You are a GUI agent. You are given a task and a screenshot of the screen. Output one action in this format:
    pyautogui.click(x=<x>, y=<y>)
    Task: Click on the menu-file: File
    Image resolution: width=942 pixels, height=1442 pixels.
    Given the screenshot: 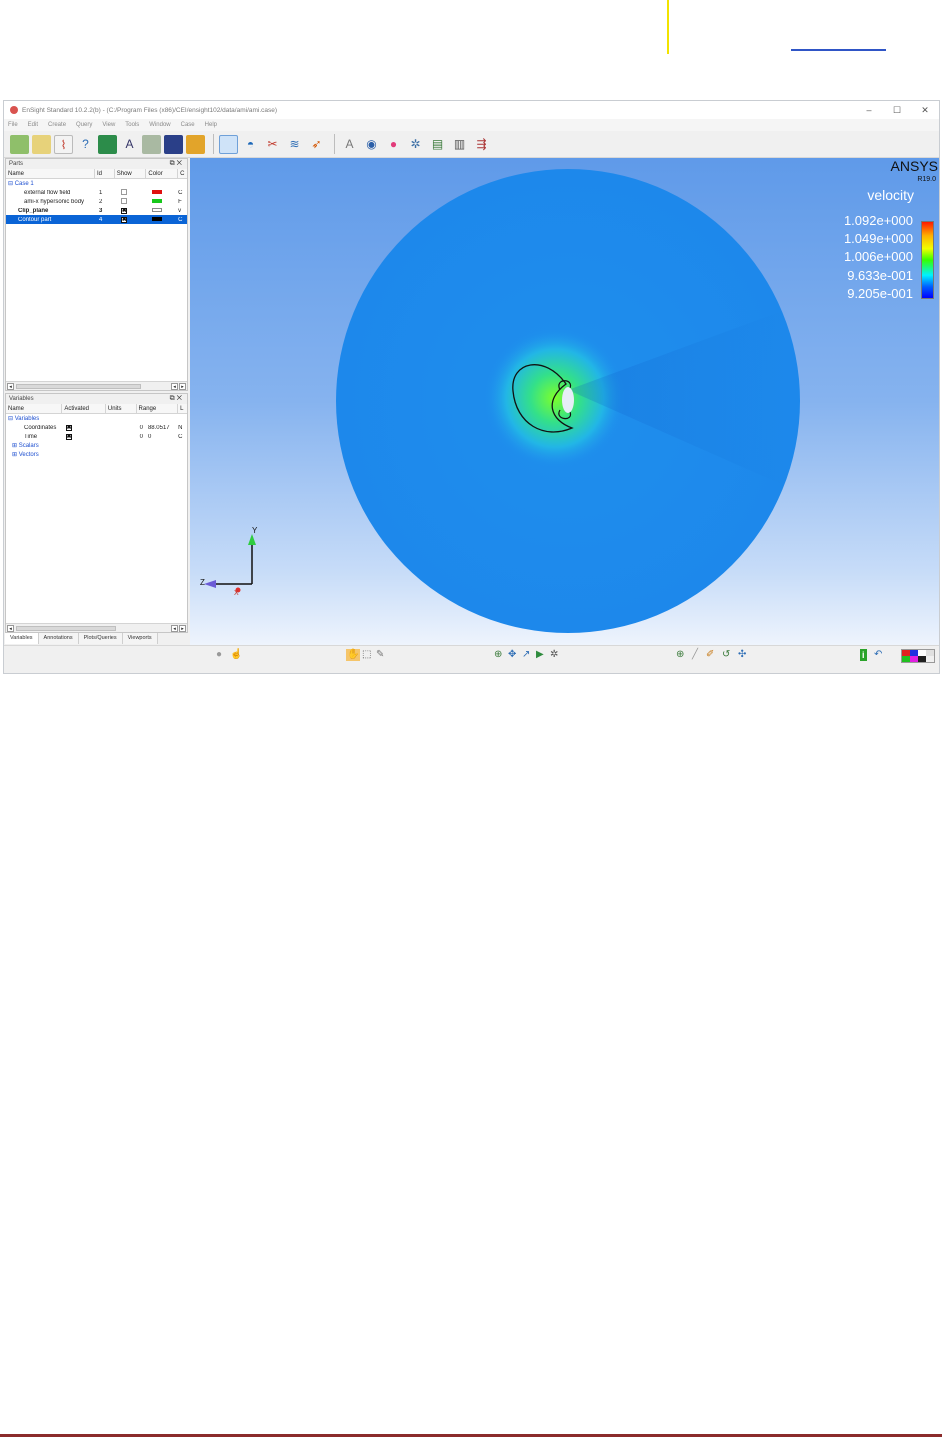 What is the action you would take?
    pyautogui.click(x=13, y=125)
    